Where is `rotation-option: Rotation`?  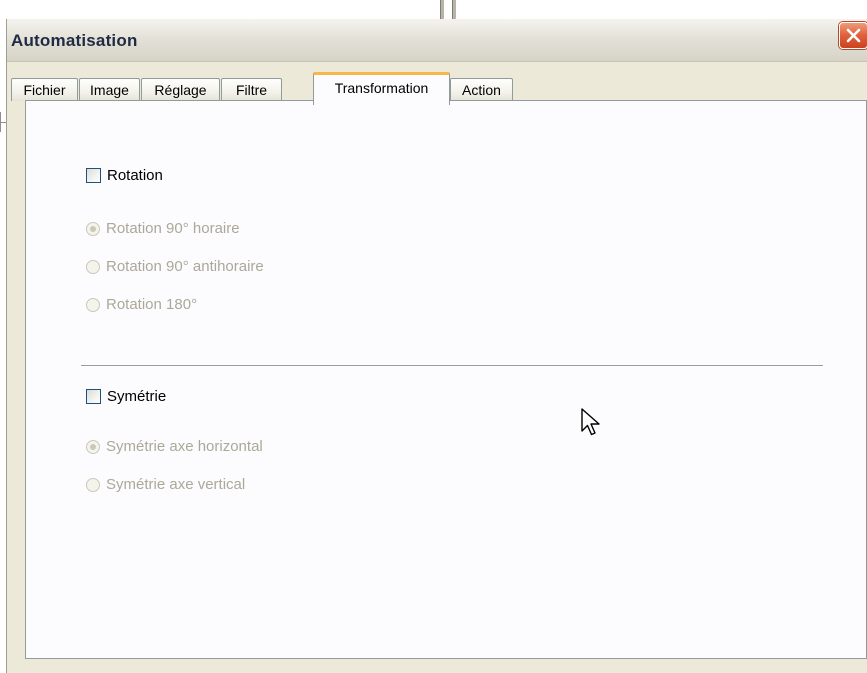
rotation-option: Rotation is located at coordinates (124, 175).